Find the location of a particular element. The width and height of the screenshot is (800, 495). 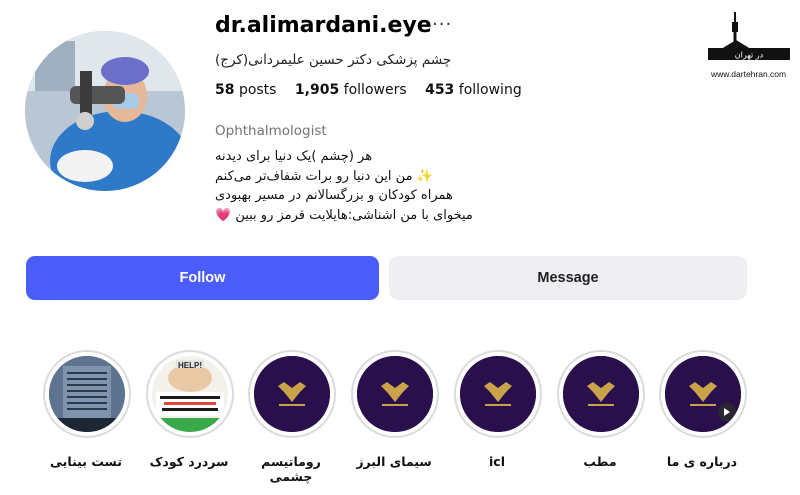

followers-stat: 1,905 followers is located at coordinates (351, 90).